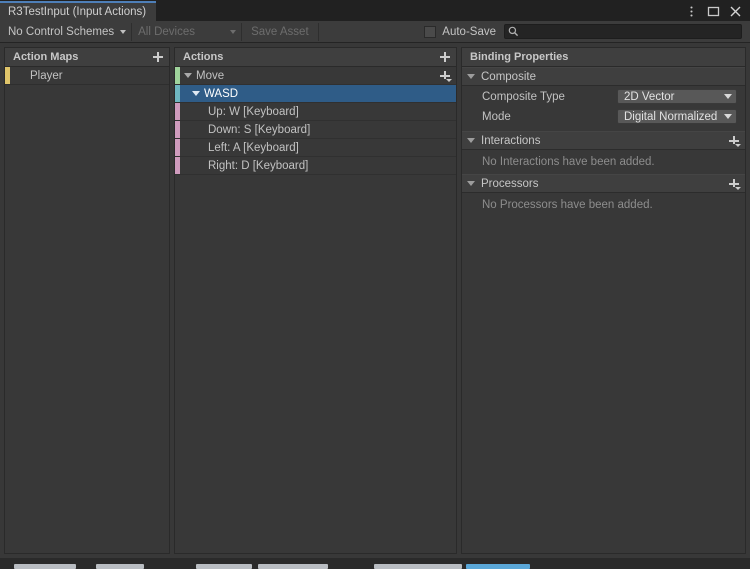 The image size is (750, 569). Describe the element at coordinates (315, 57) in the screenshot. I see `actions-header: Actions` at that location.